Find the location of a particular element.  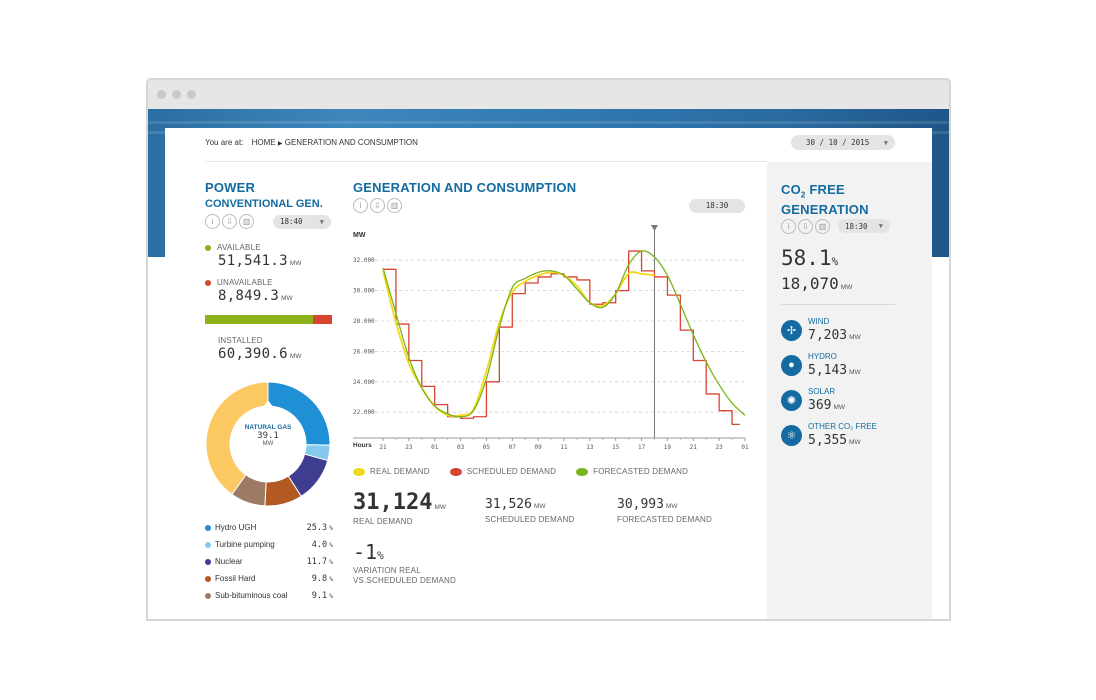

co2-time-selector: 18:30 ▼ is located at coordinates (864, 226).